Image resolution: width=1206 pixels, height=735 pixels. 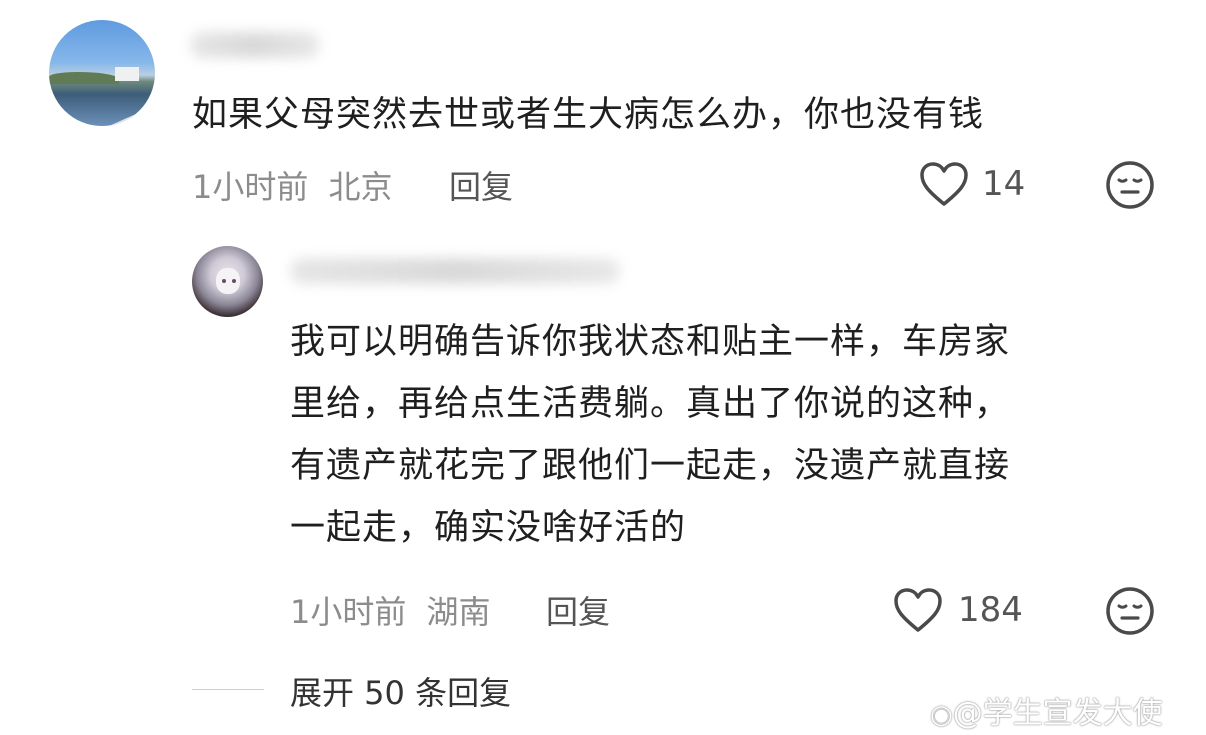 I want to click on like-count: 184, so click(x=990, y=610).